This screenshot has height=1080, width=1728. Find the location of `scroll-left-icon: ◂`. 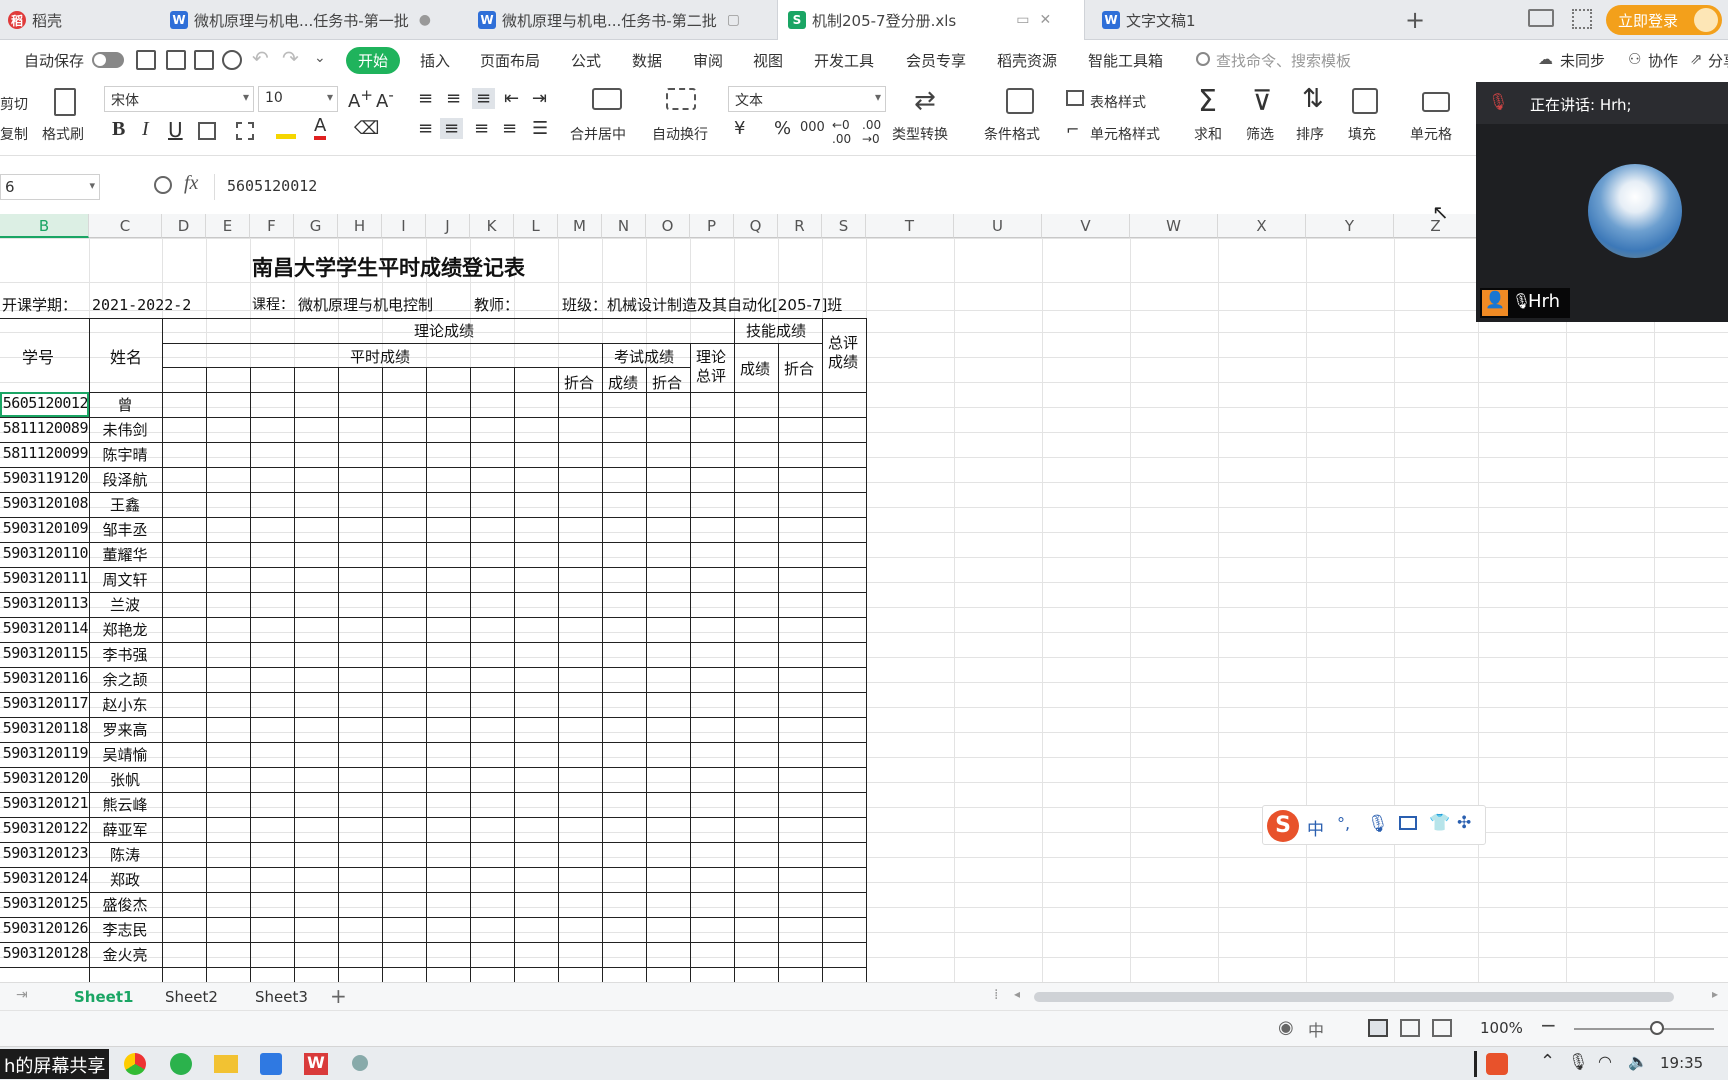

scroll-left-icon: ◂ is located at coordinates (1017, 994).